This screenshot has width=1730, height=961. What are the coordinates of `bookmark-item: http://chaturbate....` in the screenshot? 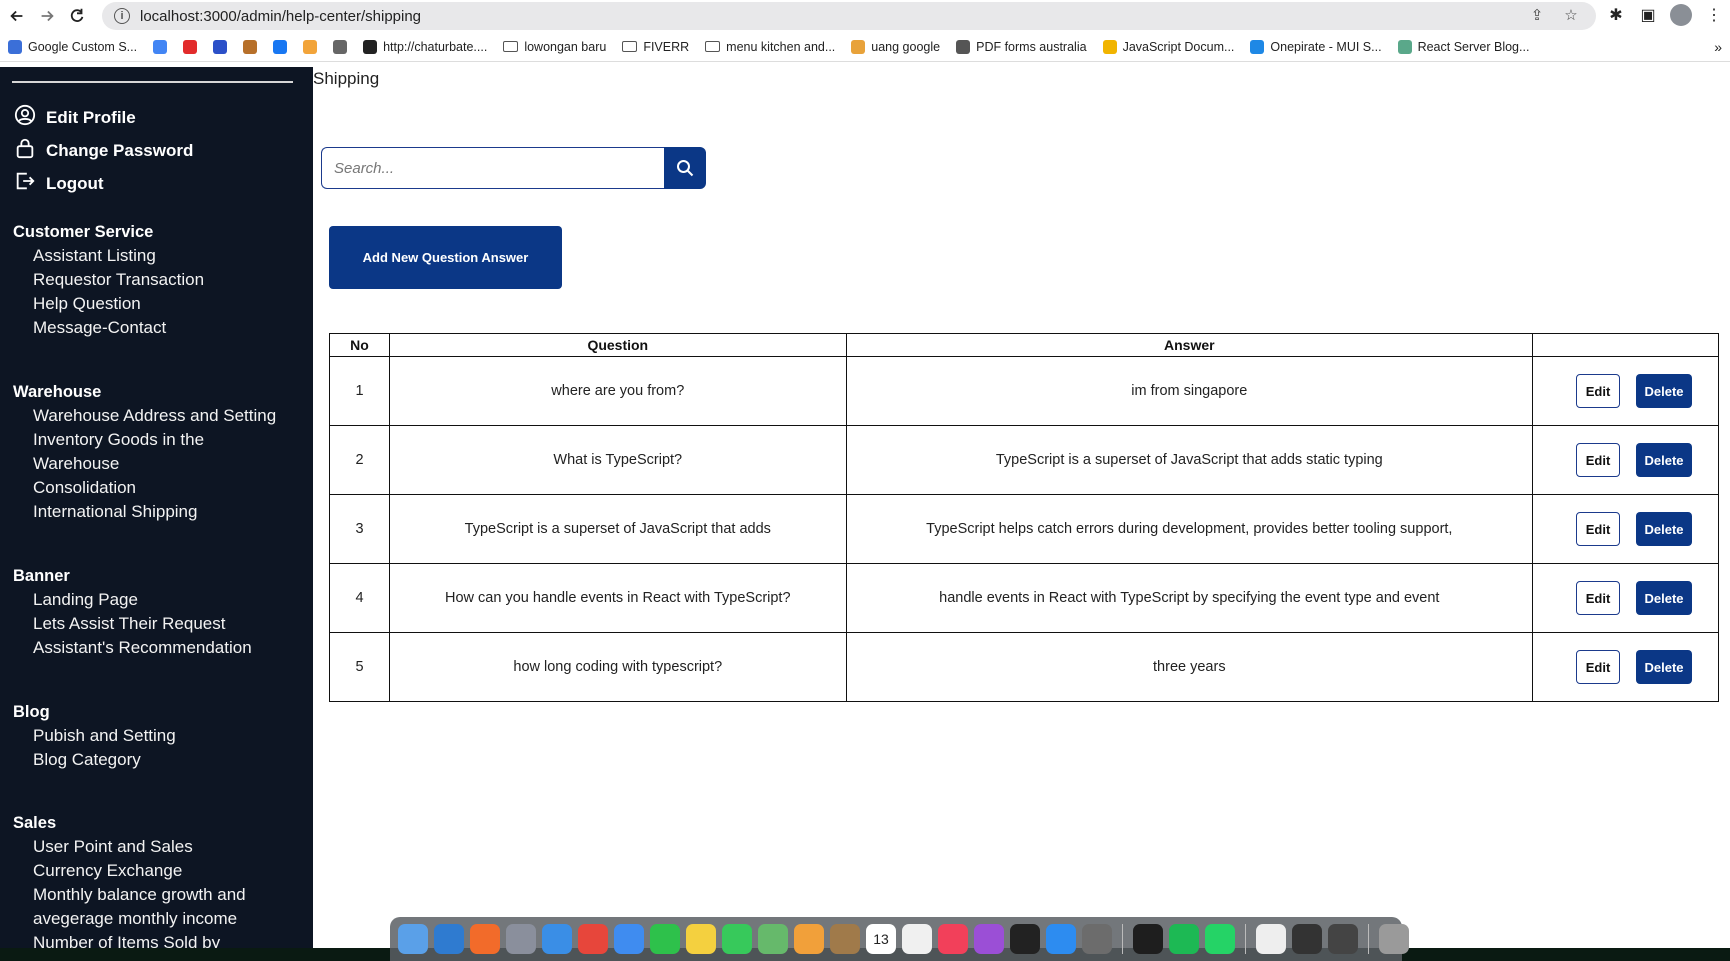 It's located at (425, 46).